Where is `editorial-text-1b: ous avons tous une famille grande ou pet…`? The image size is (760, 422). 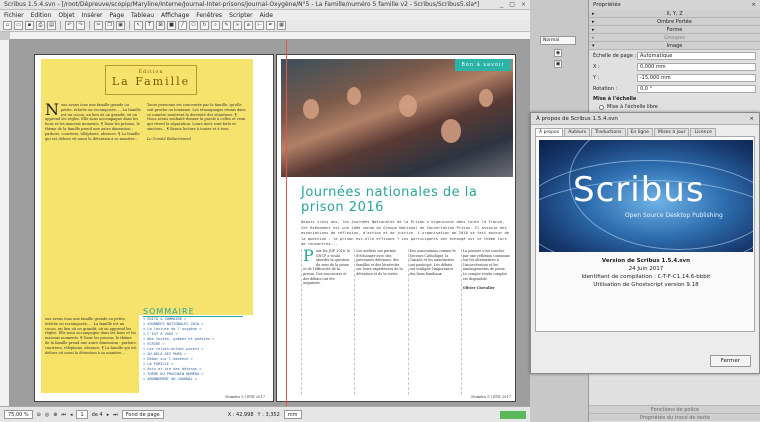 editorial-text-1b: ous avons tous une famille grande ou pet… is located at coordinates (91, 336).